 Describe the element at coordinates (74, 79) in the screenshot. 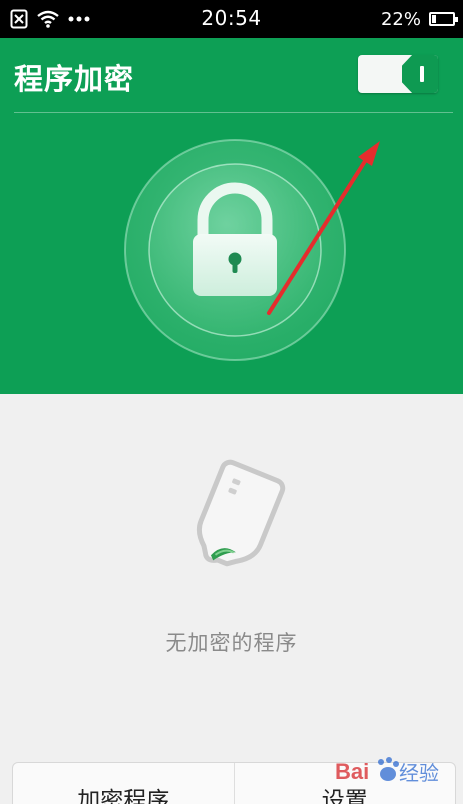

I see `page-title: 程序加密` at that location.